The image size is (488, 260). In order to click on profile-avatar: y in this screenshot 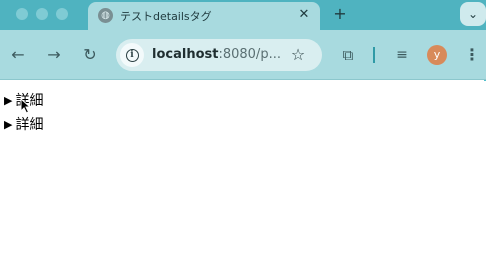, I will do `click(437, 55)`.